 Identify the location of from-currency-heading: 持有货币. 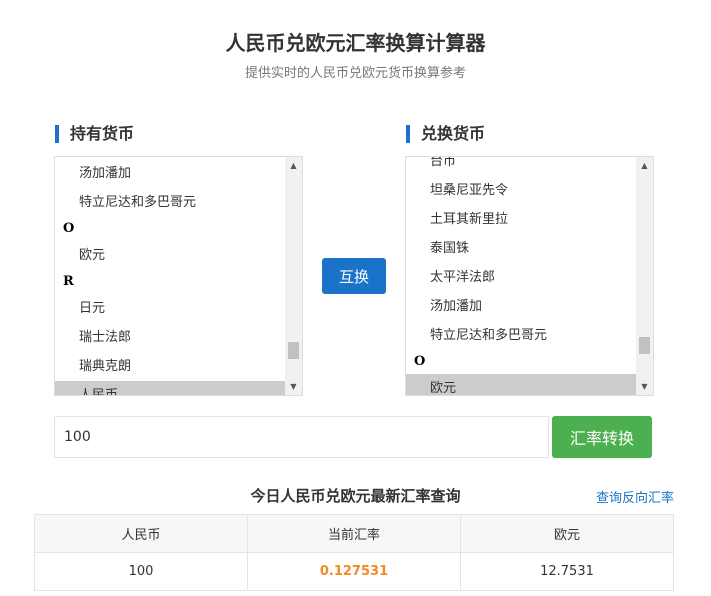
(94, 134).